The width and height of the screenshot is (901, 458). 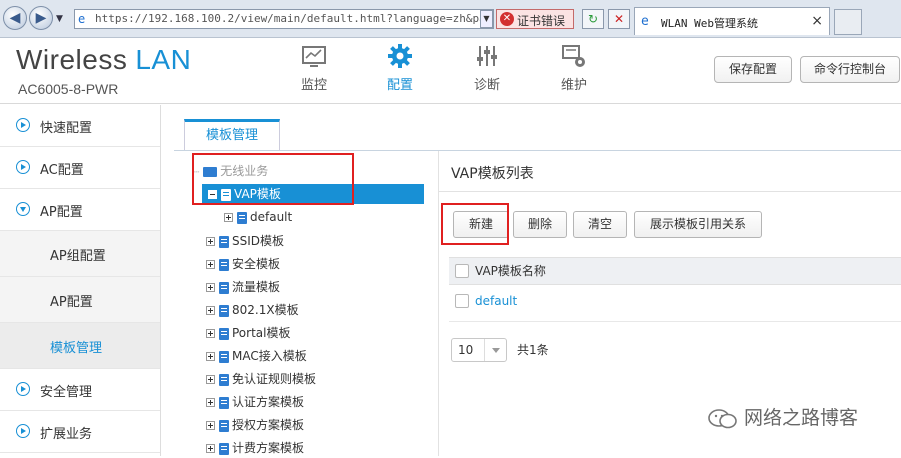 I want to click on tree-node-accounting-scheme-template: 计费方案模板, so click(x=255, y=448).